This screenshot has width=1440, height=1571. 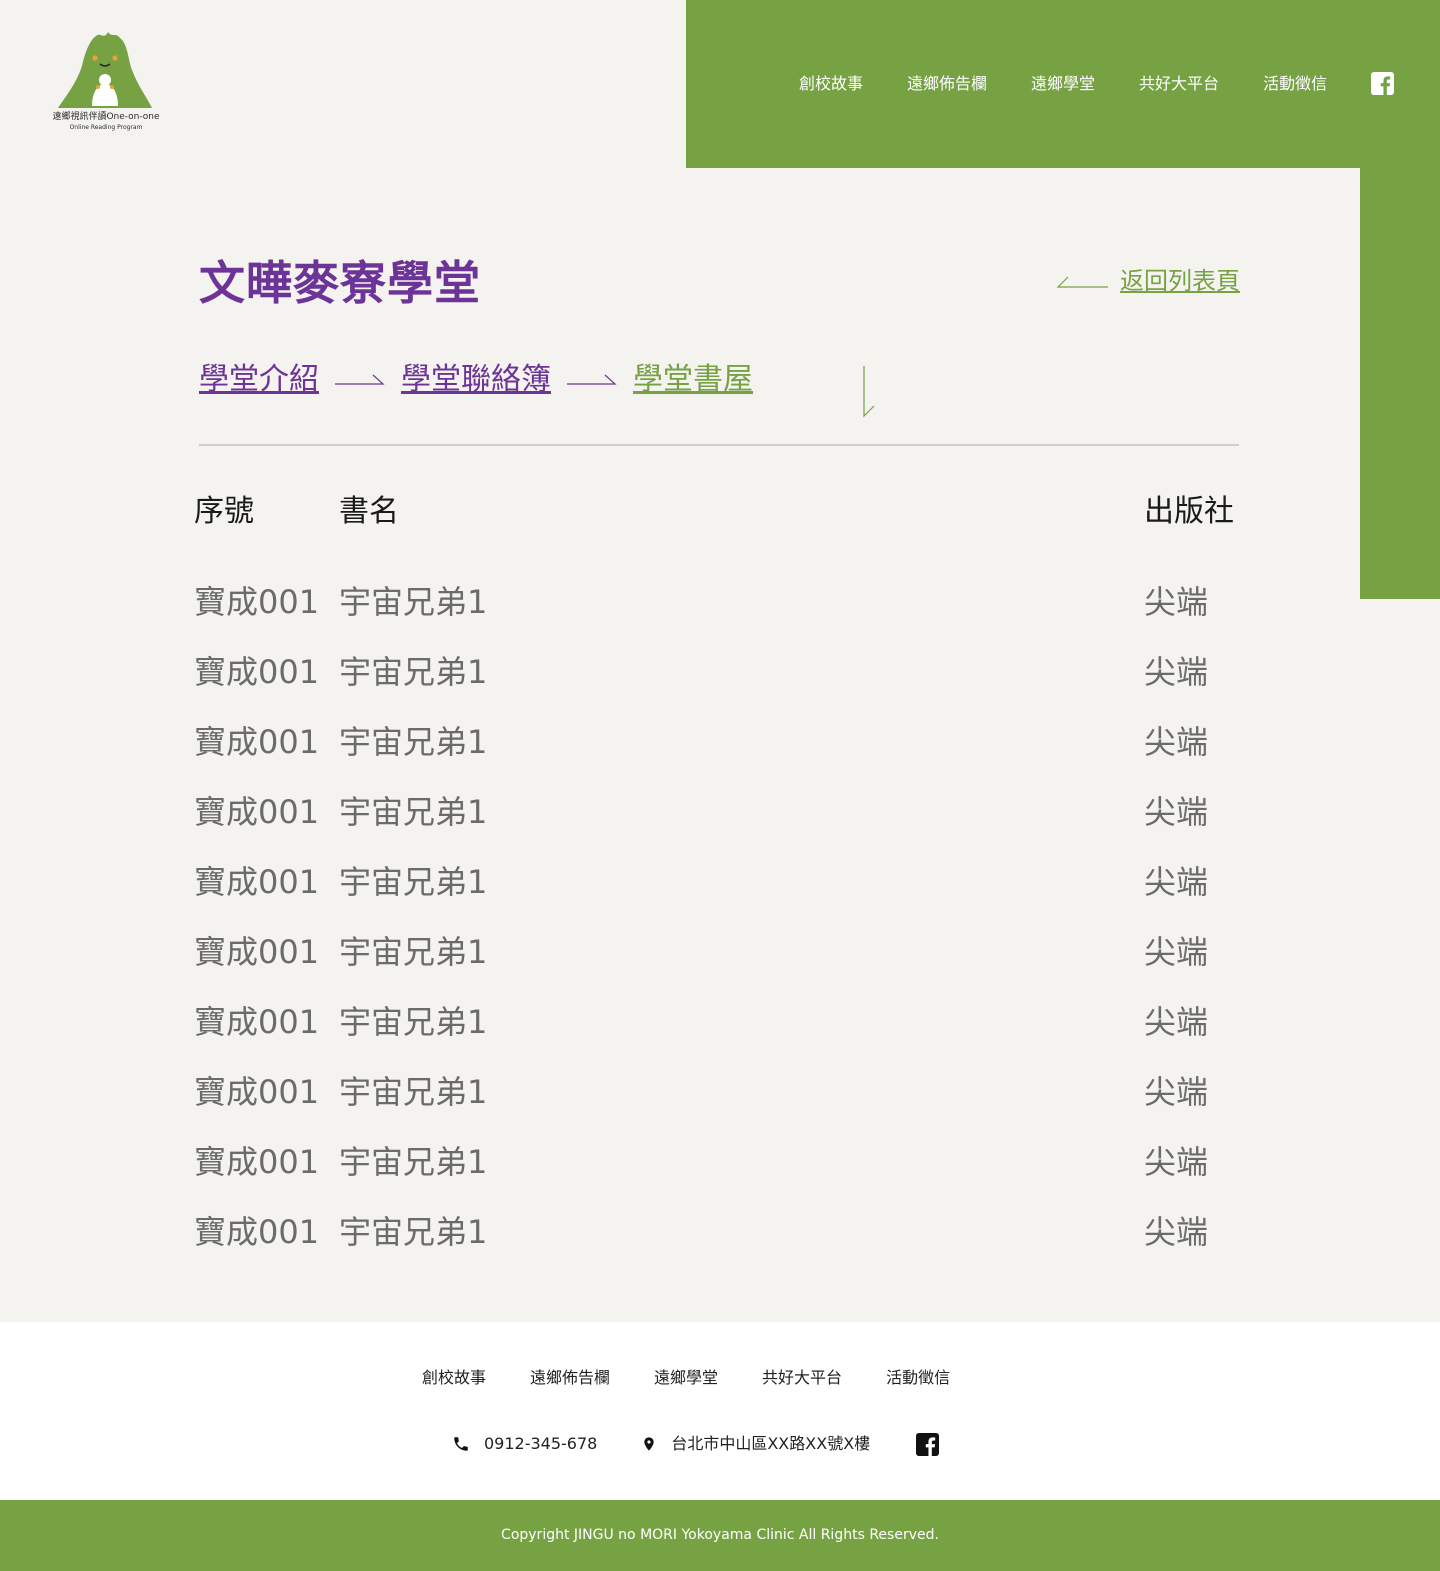 What do you see at coordinates (1082, 282) in the screenshot?
I see `arrow-left-icon` at bounding box center [1082, 282].